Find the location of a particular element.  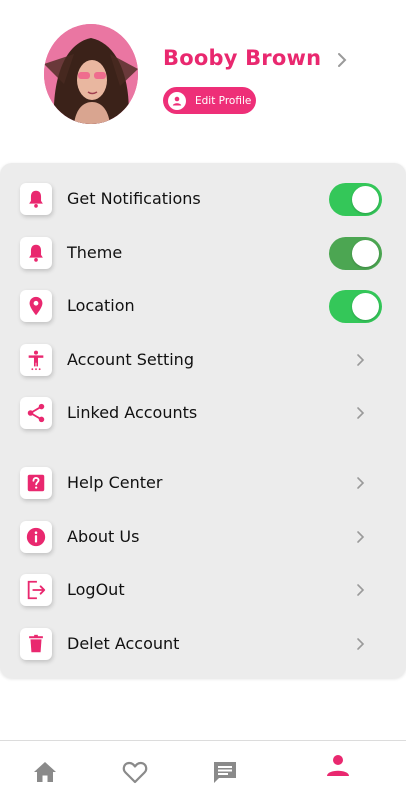

location-pin-icon is located at coordinates (36, 306).